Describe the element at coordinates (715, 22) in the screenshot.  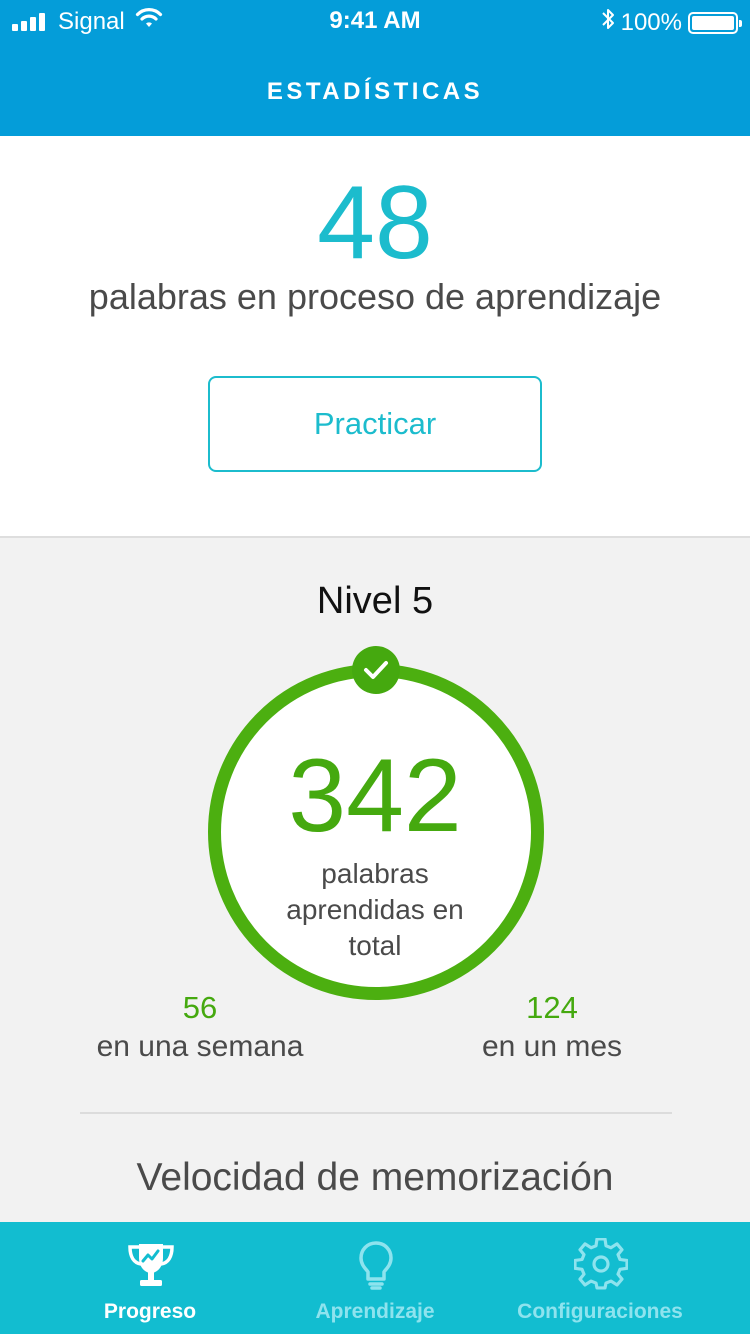
I see `battery-icon` at that location.